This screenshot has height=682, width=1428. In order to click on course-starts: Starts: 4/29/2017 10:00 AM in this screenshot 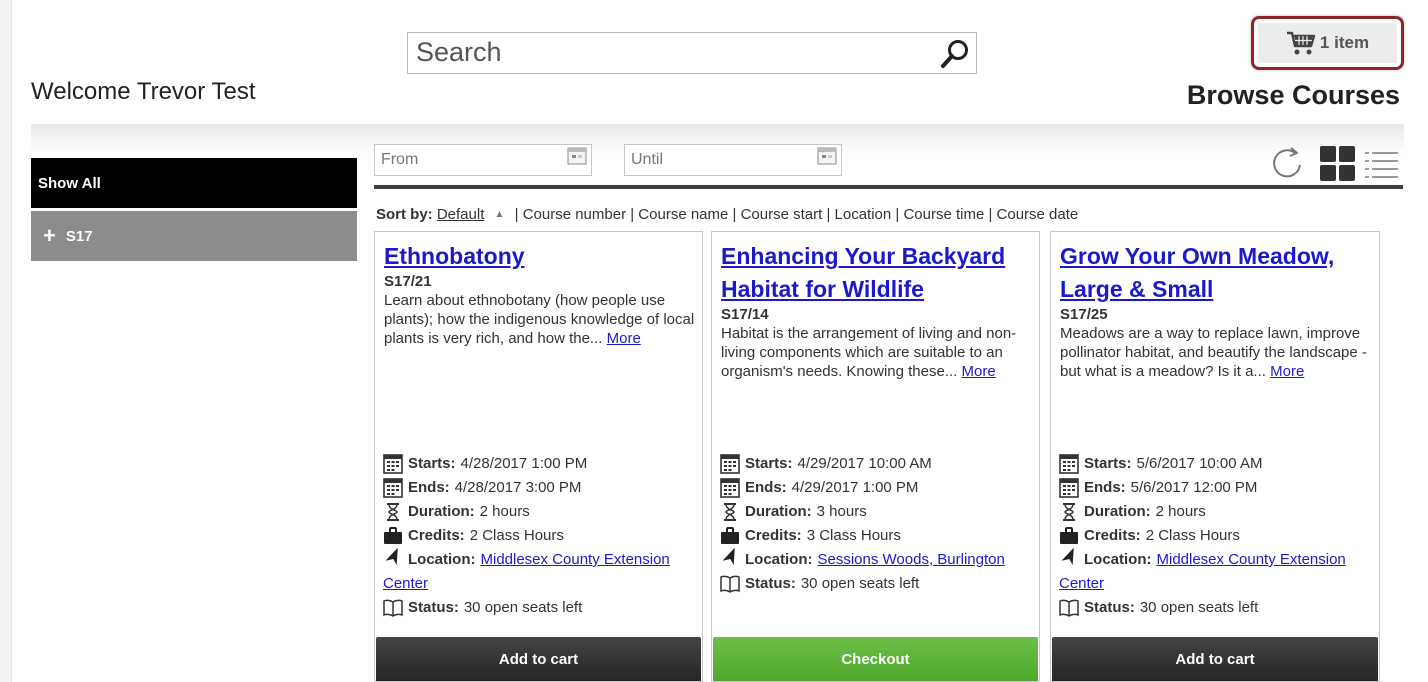, I will do `click(876, 464)`.